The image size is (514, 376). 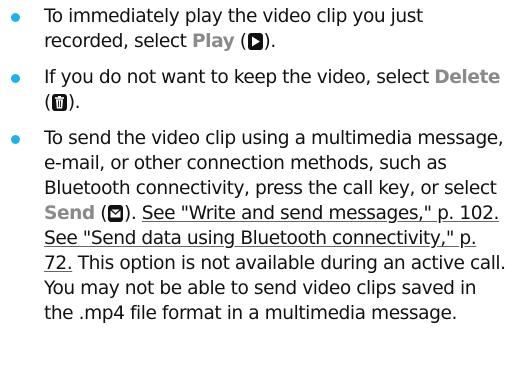 What do you see at coordinates (467, 77) in the screenshot?
I see `delete-term: Delete` at bounding box center [467, 77].